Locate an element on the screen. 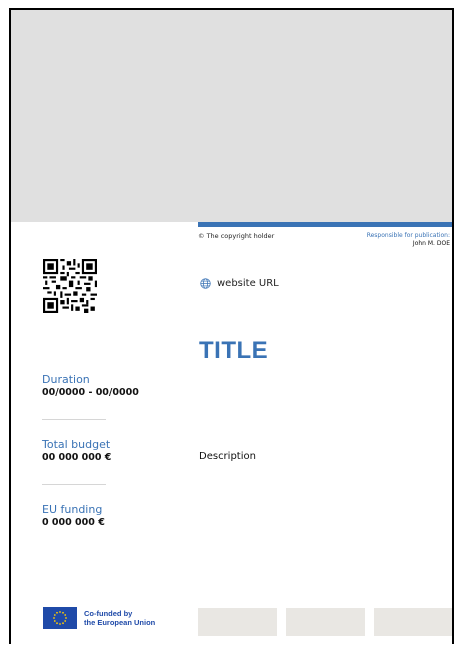  eu-flag-icon is located at coordinates (60, 618).